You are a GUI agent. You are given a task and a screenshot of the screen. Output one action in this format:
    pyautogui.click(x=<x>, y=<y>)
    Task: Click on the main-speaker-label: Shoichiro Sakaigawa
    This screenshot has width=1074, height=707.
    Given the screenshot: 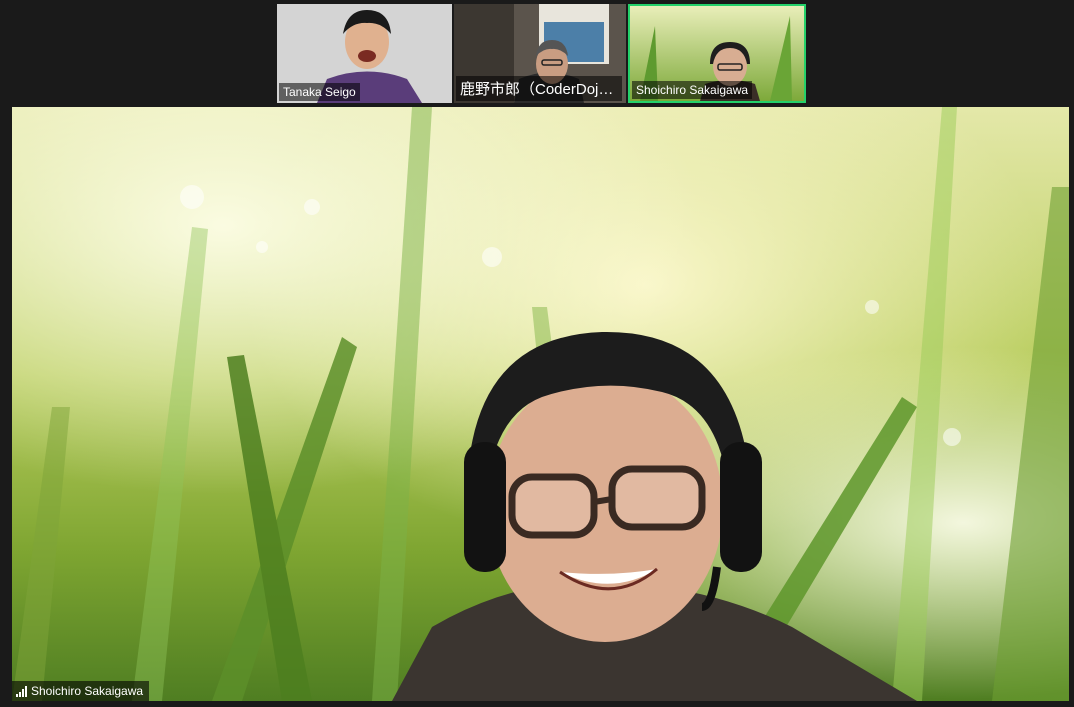 What is the action you would take?
    pyautogui.click(x=81, y=691)
    